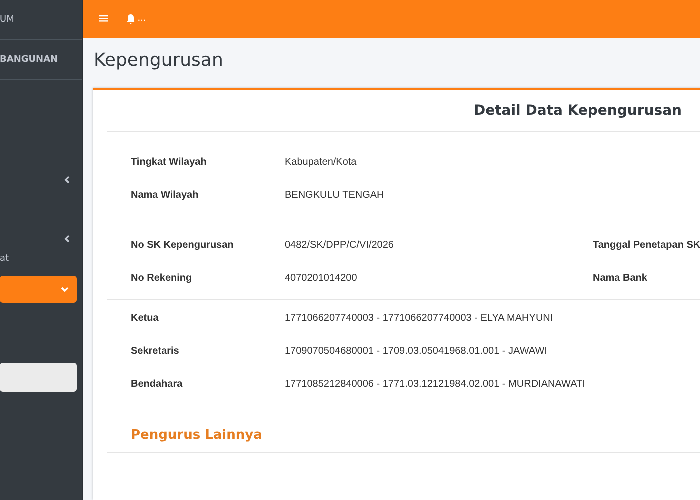  What do you see at coordinates (65, 289) in the screenshot?
I see `chevron-down-icon` at bounding box center [65, 289].